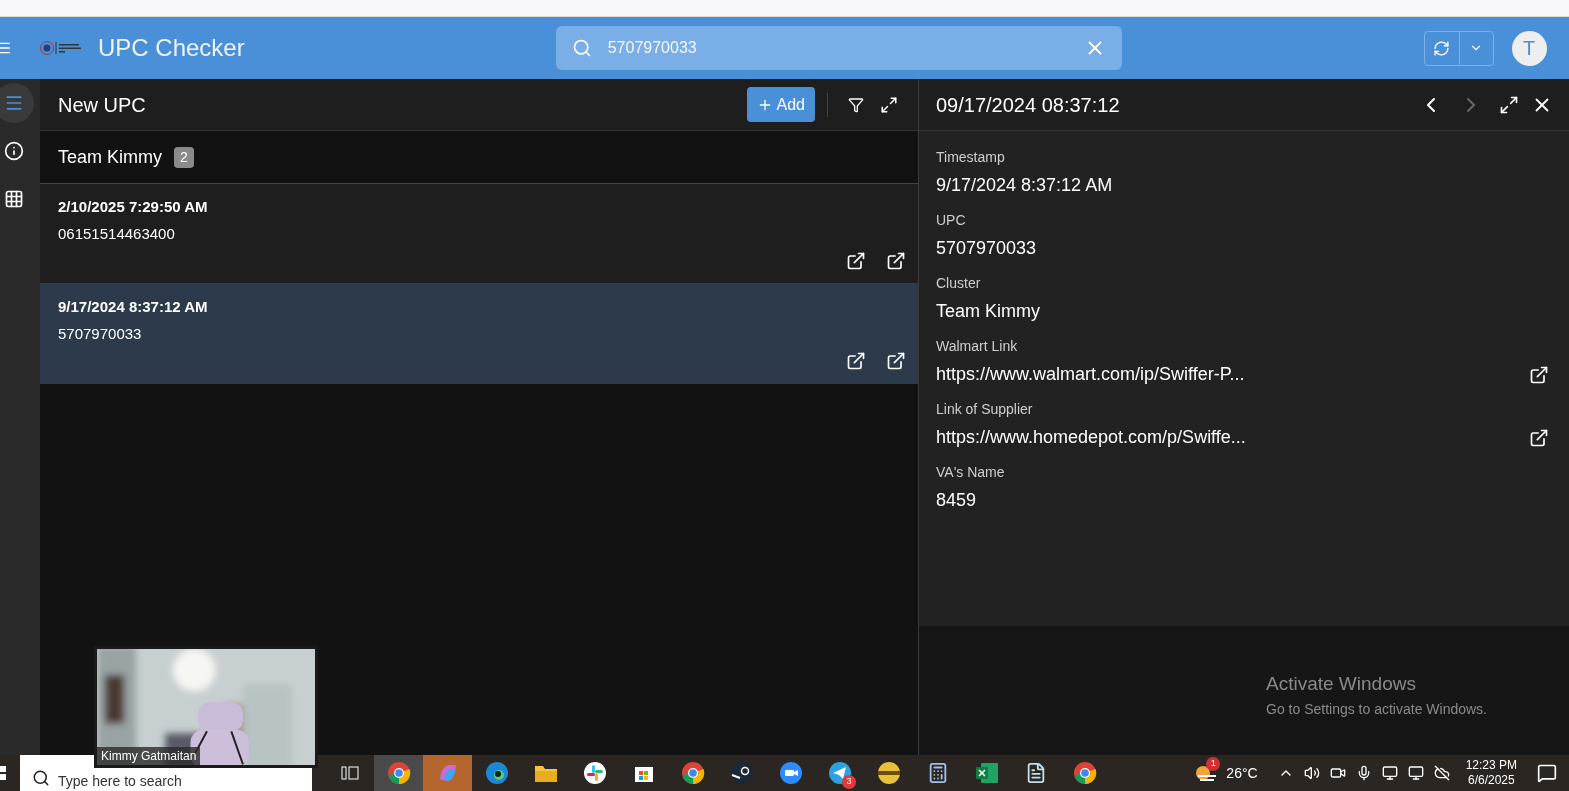  Describe the element at coordinates (133, 207) in the screenshot. I see `item-timestamp: 2/10/2025 7:29:50 AM` at that location.